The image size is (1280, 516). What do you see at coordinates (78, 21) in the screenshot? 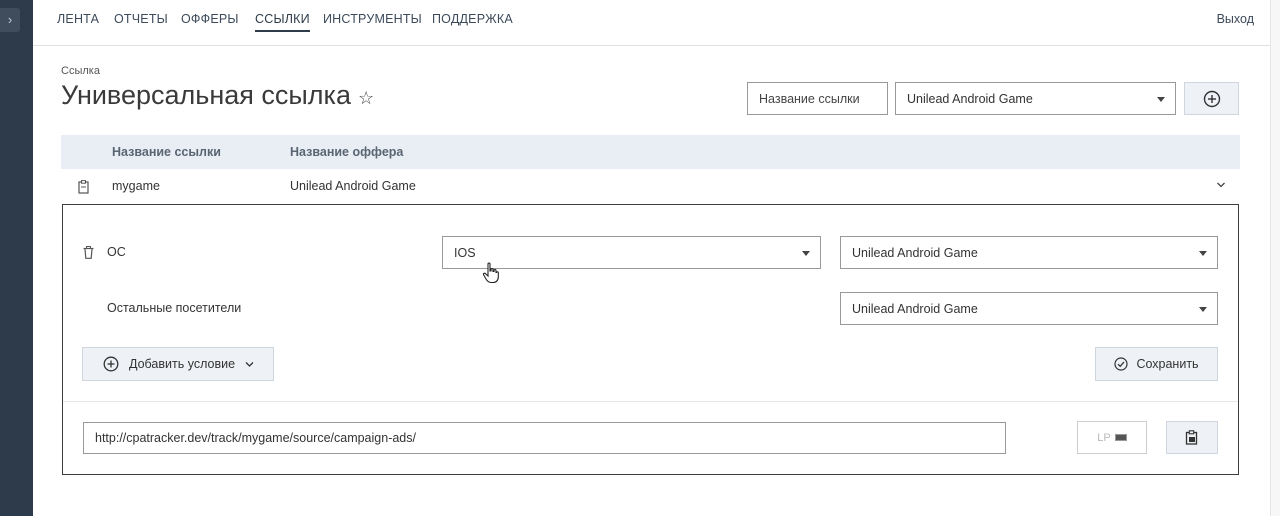
I see `nav-item-feed: ЛЕНТА` at bounding box center [78, 21].